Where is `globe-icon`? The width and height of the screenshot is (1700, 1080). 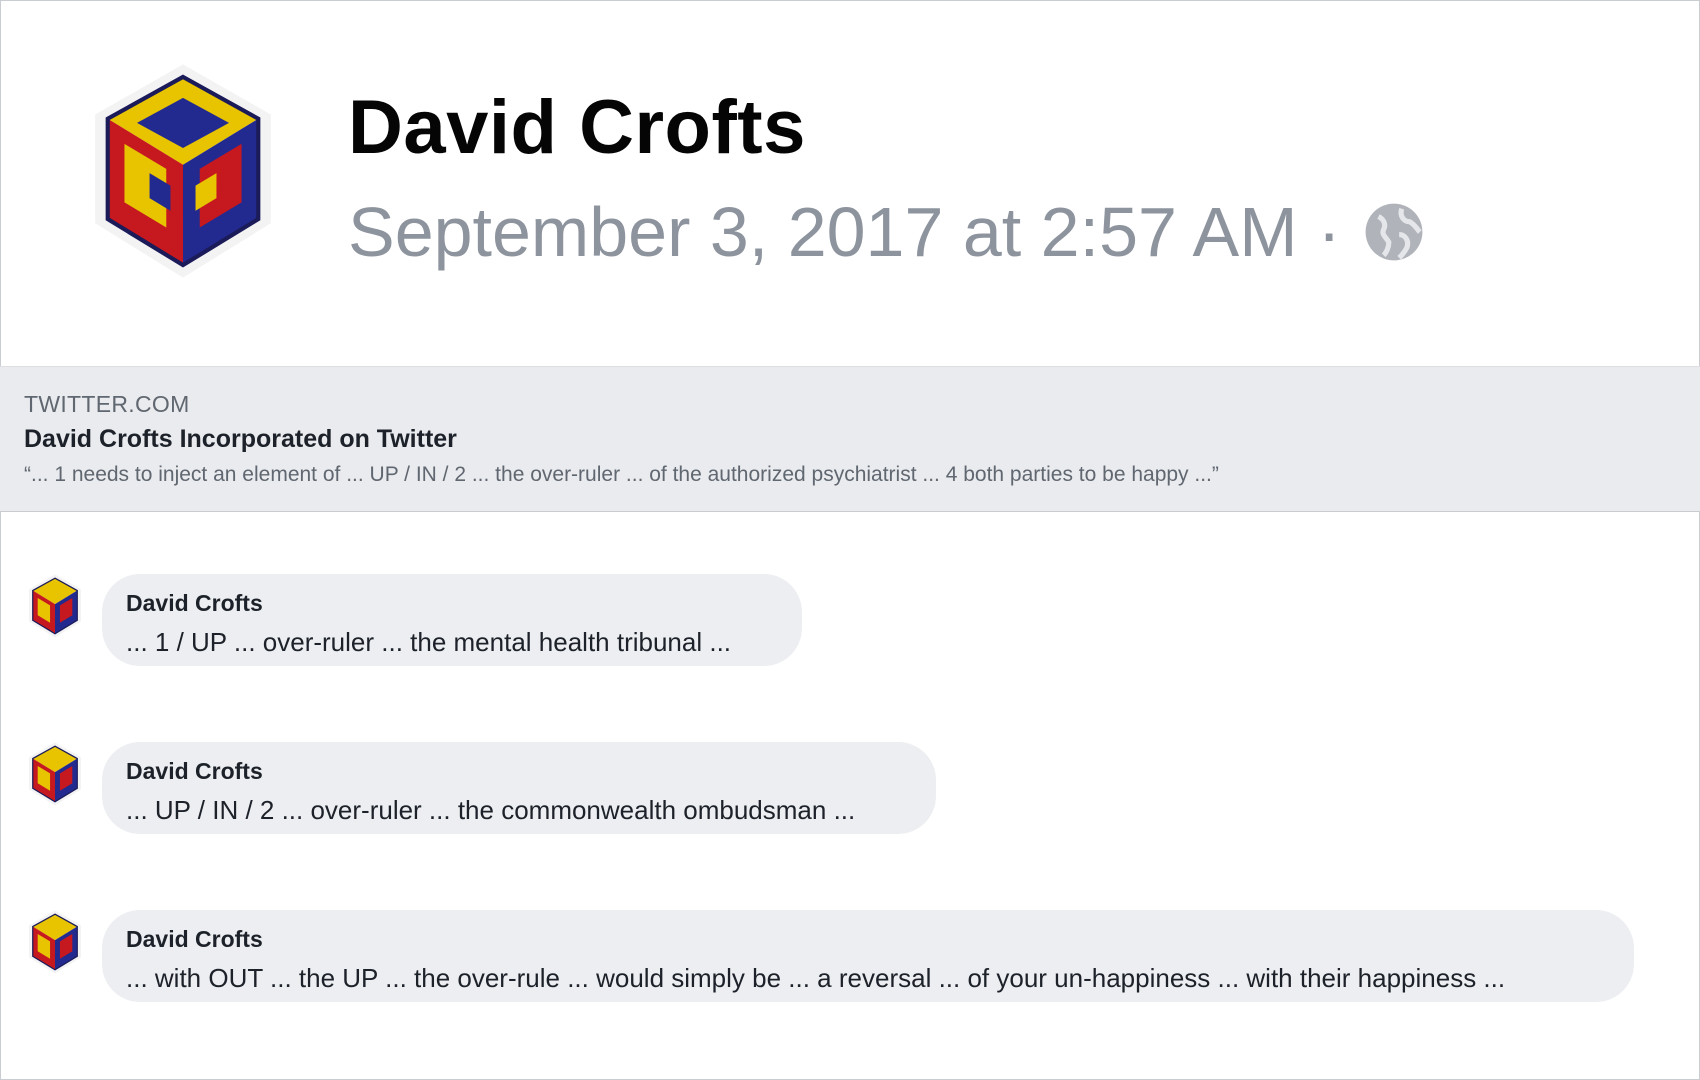 globe-icon is located at coordinates (1394, 232).